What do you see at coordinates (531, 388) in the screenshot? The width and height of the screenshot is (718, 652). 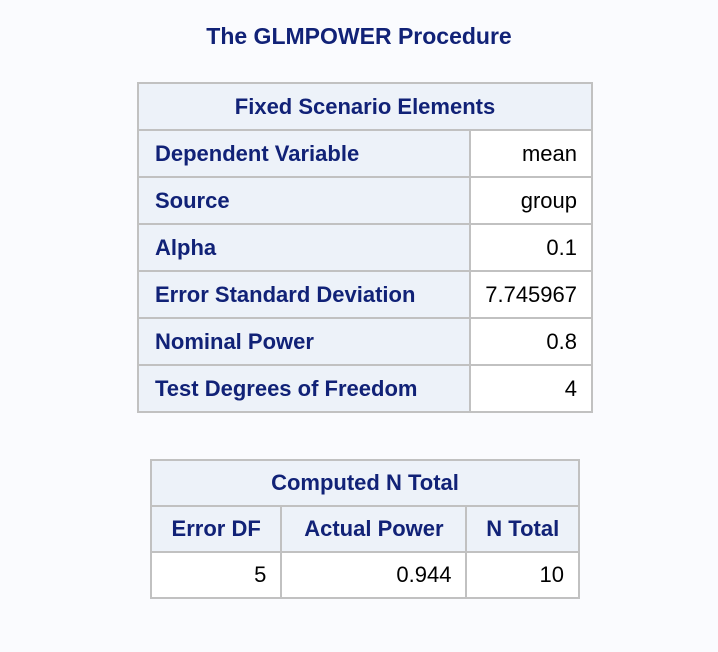 I see `row-value: 4` at bounding box center [531, 388].